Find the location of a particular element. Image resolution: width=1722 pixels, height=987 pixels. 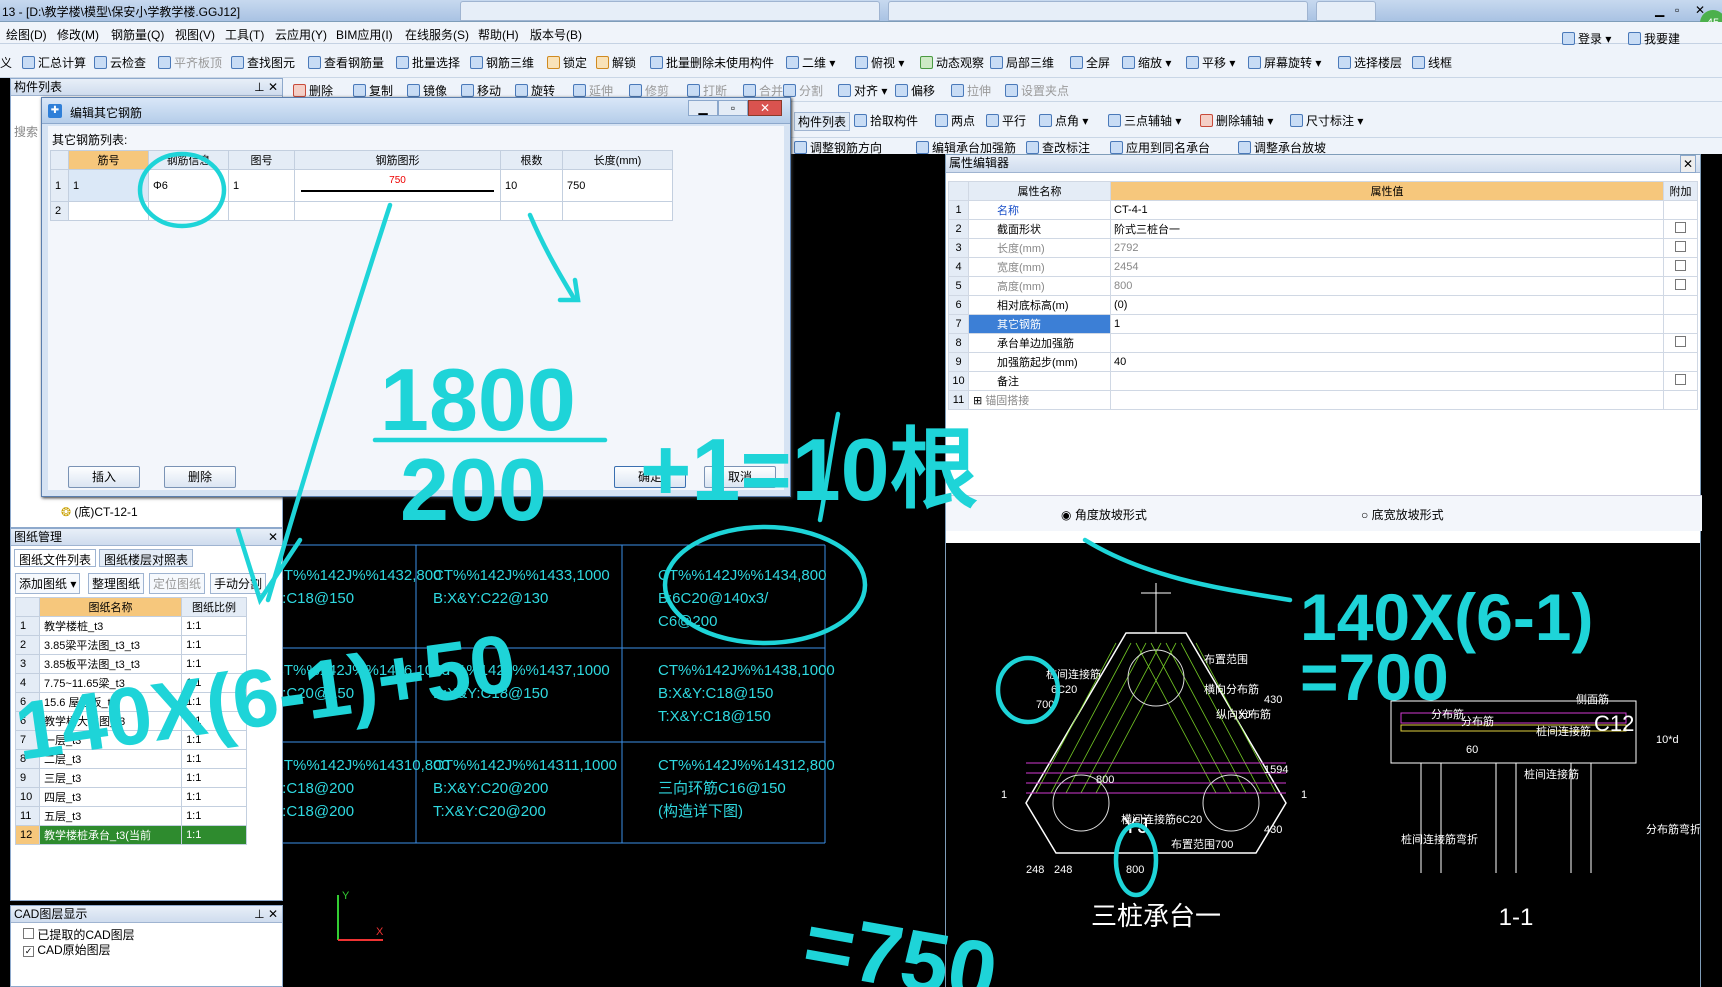

annotation-formula: 140X(6-1)+50 is located at coordinates (265, 698).